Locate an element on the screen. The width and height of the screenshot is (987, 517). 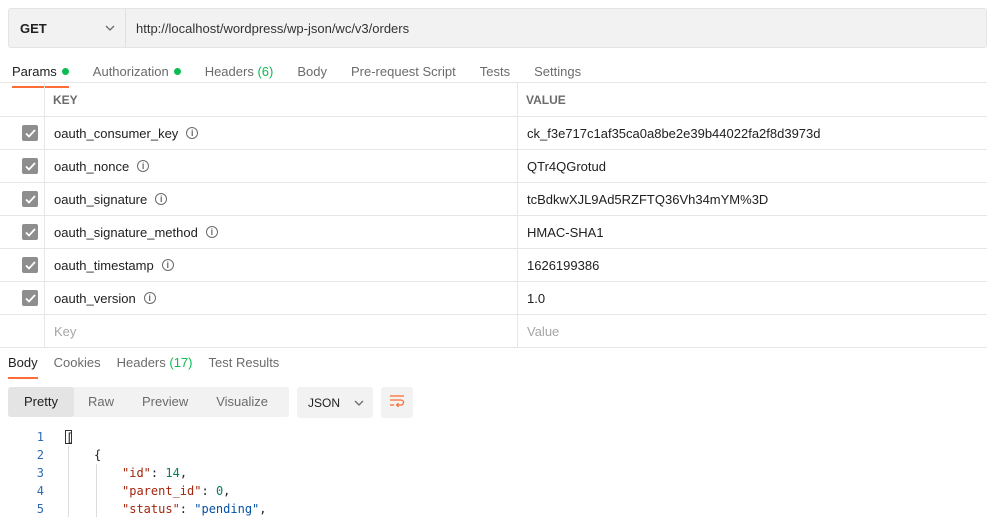
header-value: VALUE is located at coordinates (546, 99).